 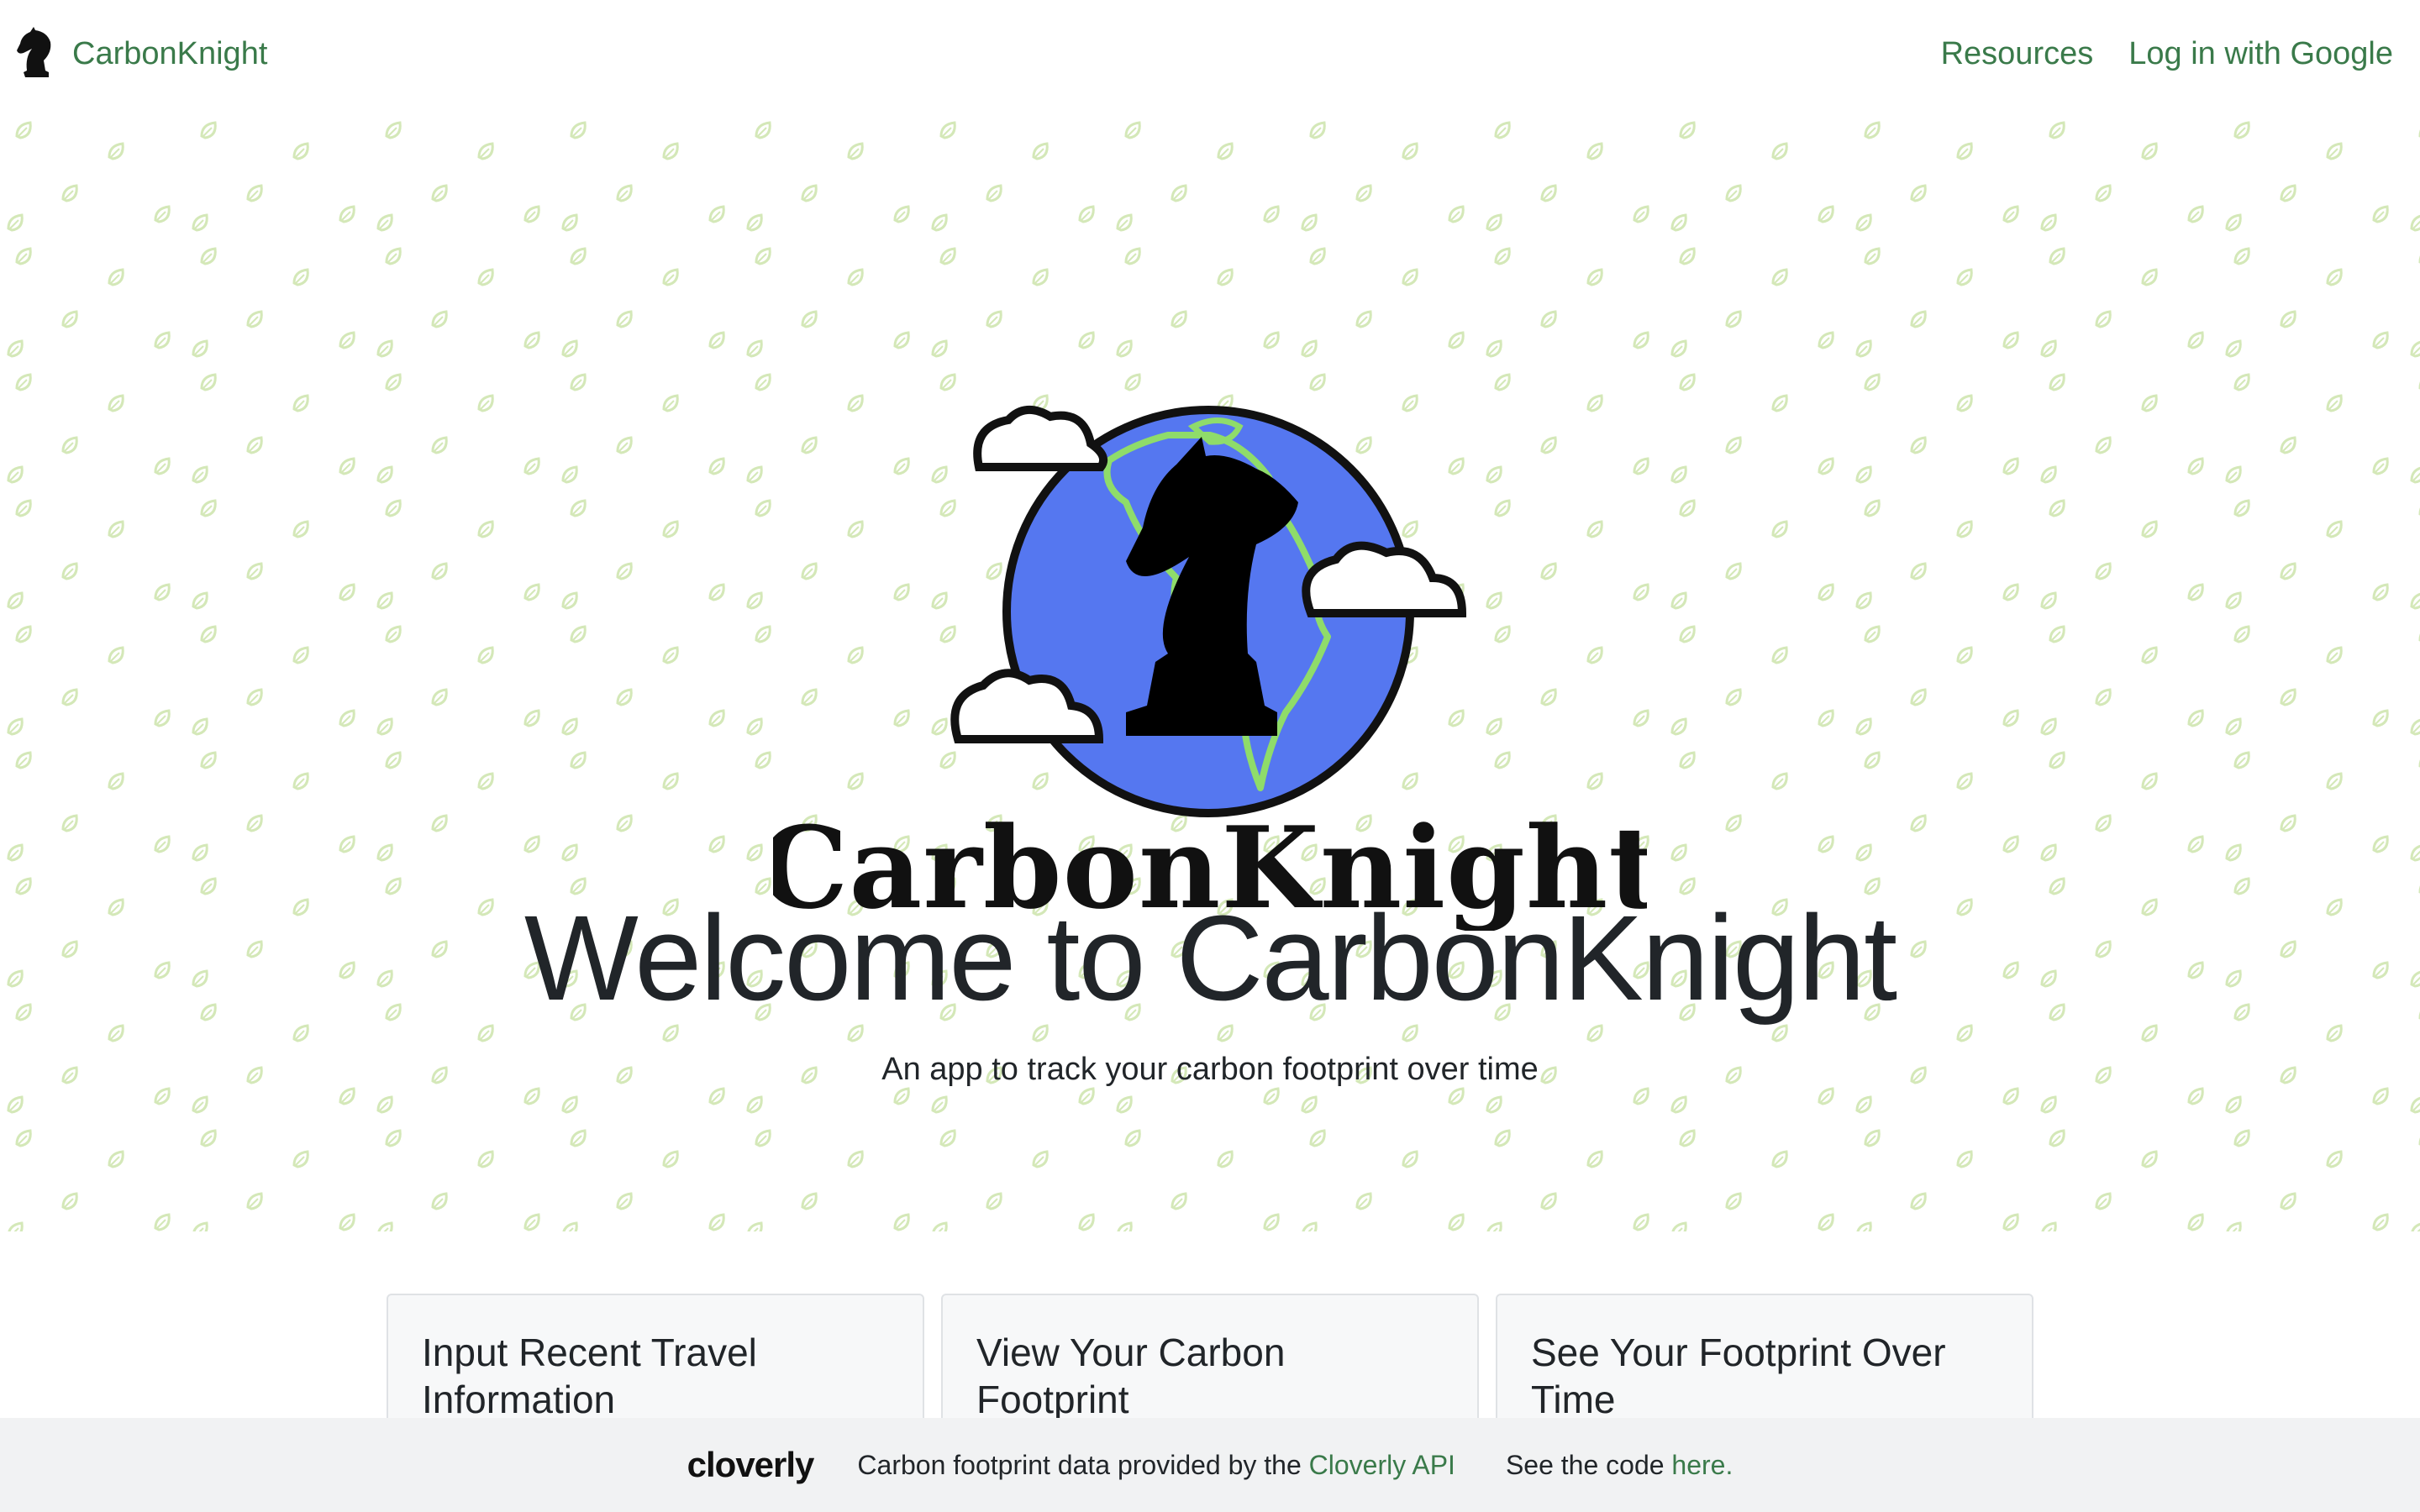 What do you see at coordinates (34, 52) in the screenshot?
I see `chess-knight-icon` at bounding box center [34, 52].